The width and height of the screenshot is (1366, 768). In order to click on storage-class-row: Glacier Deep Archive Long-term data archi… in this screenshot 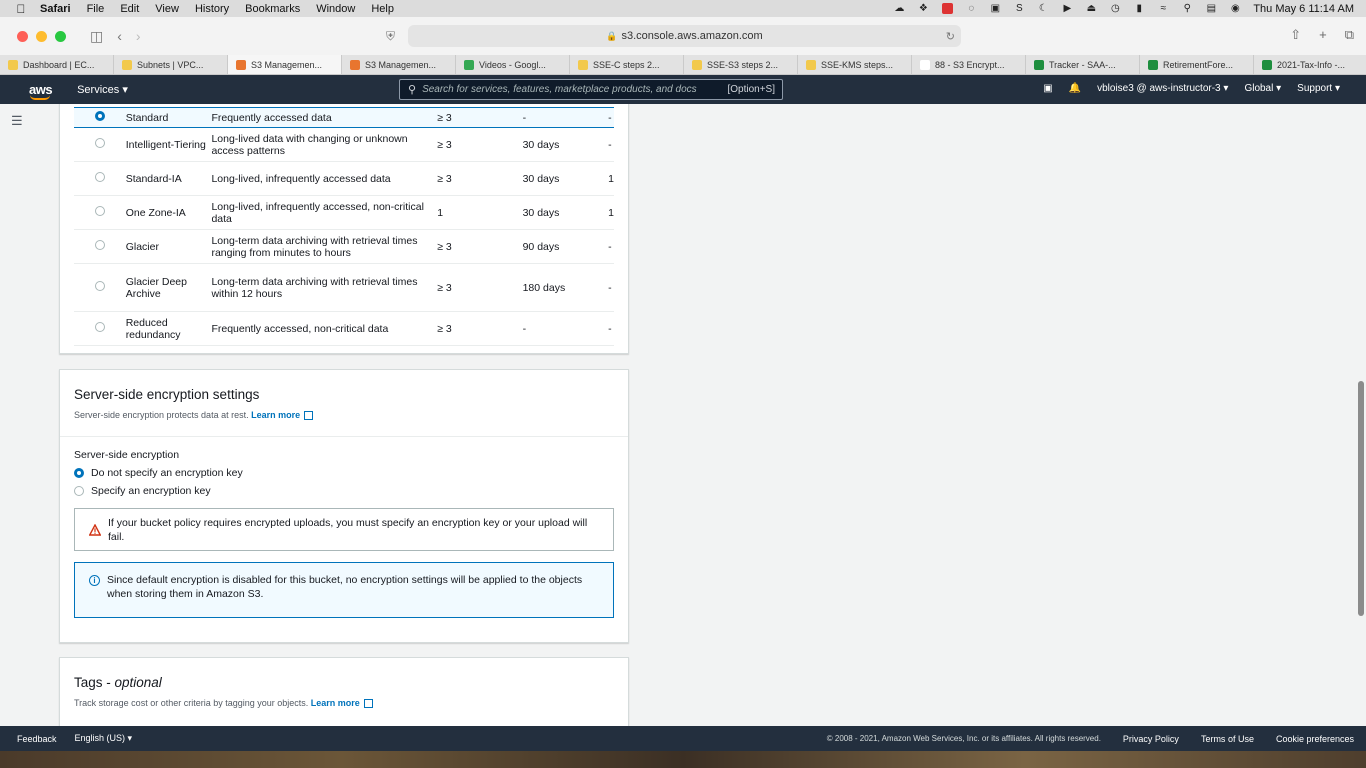, I will do `click(344, 287)`.